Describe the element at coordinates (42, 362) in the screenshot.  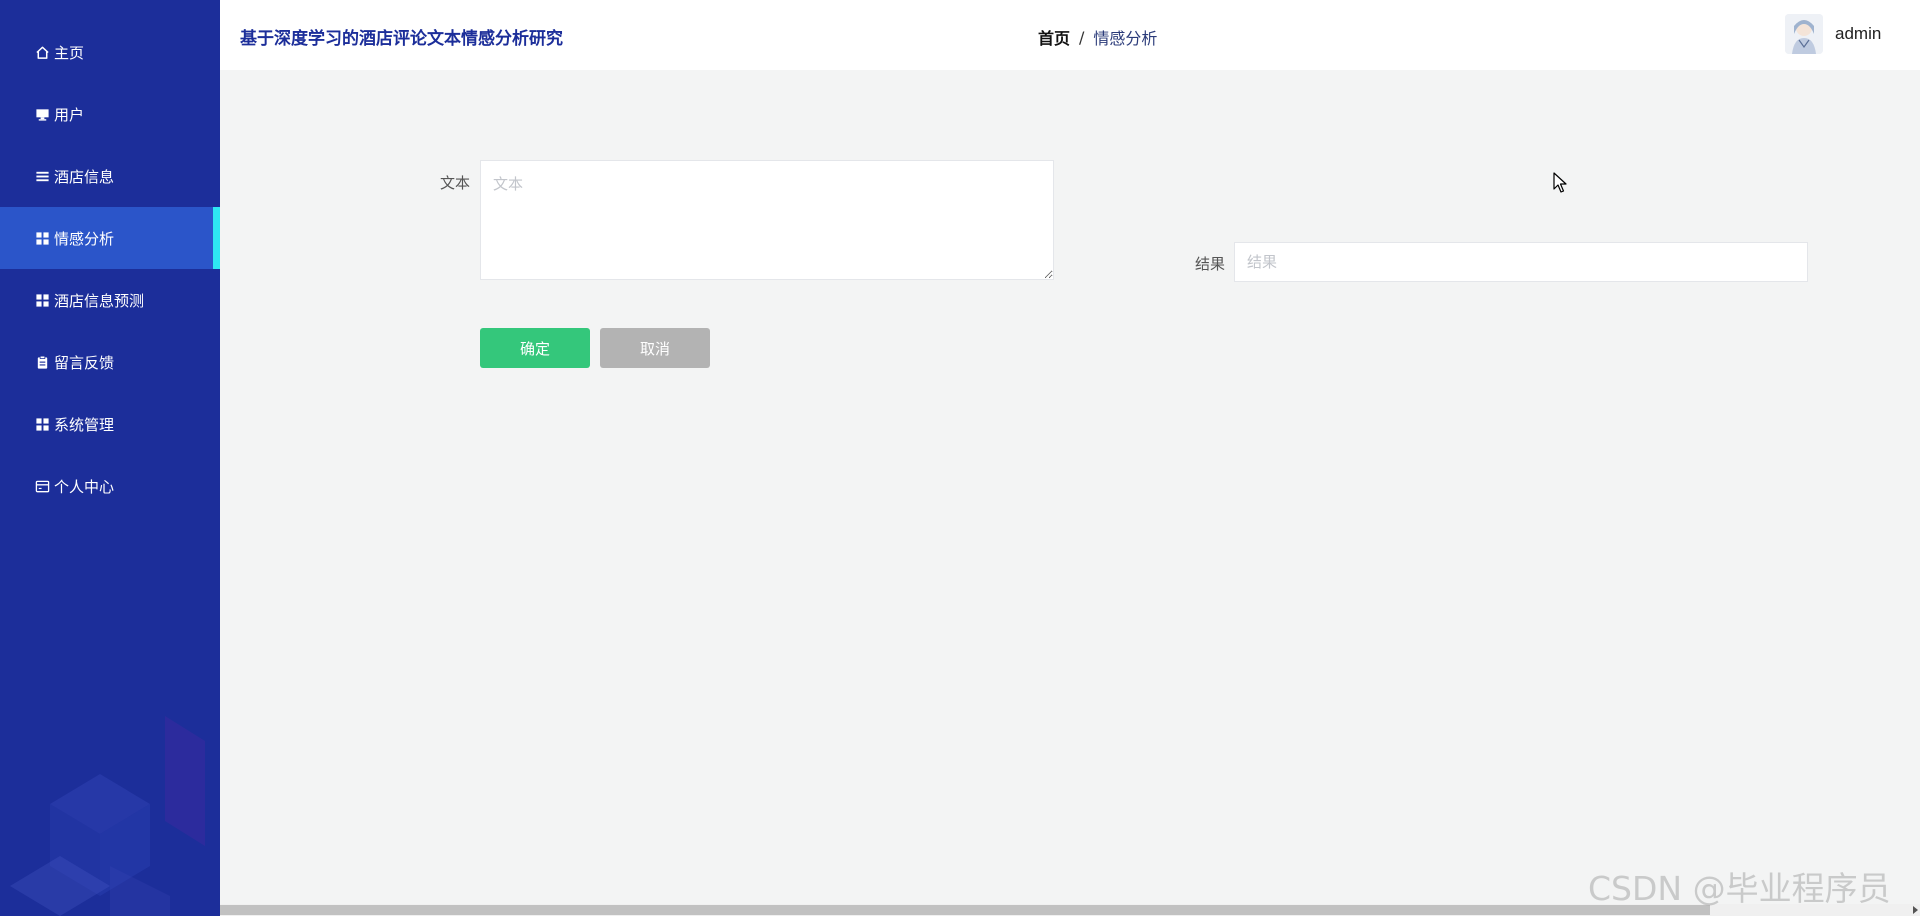
I see `clipboard-icon` at that location.